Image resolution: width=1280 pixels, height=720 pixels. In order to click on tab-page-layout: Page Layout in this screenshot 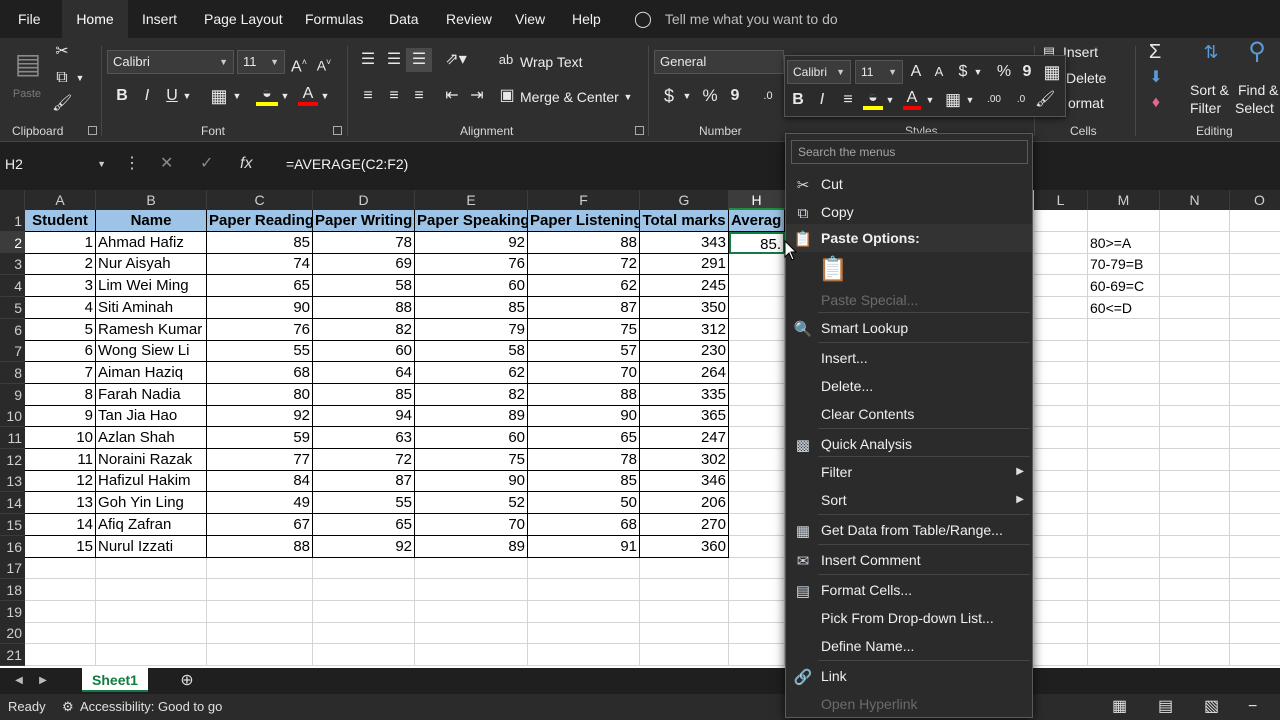, I will do `click(243, 19)`.